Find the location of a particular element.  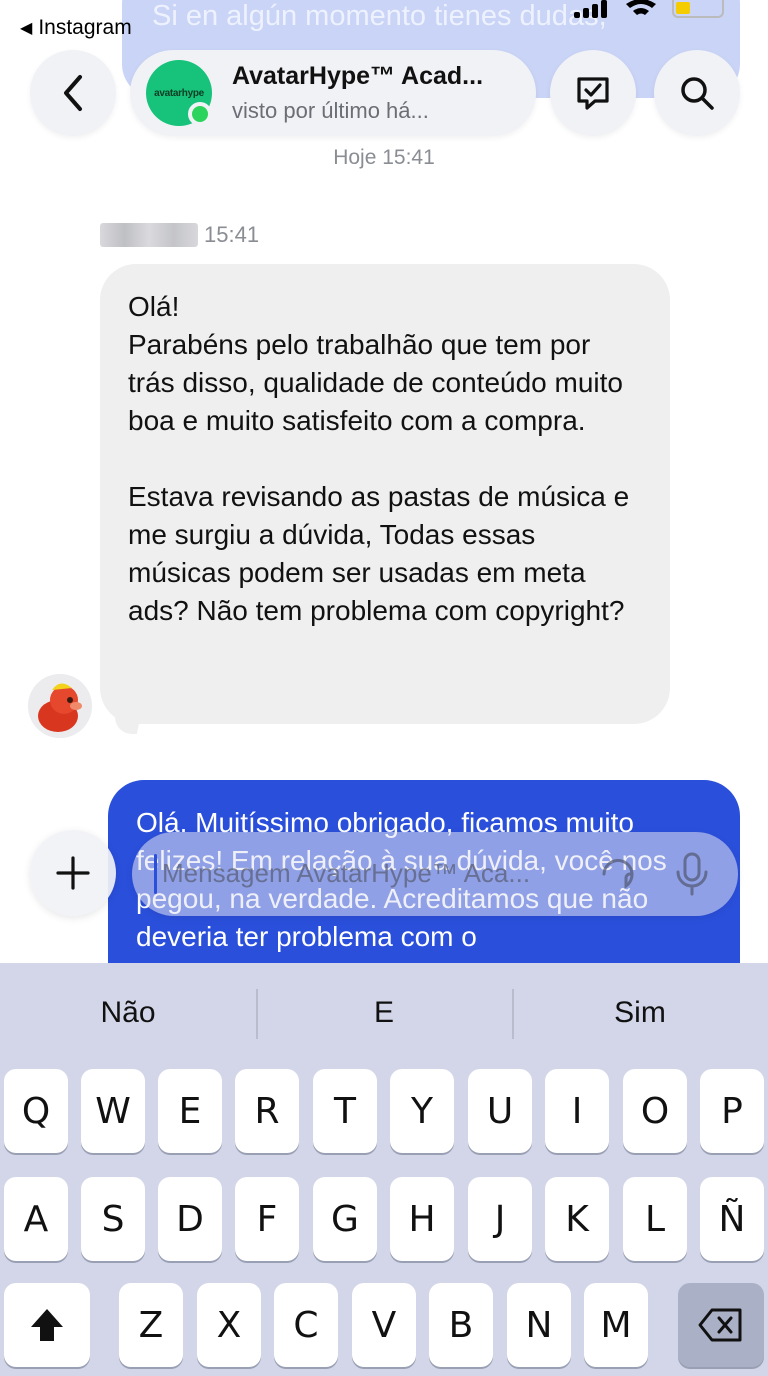

shift-key is located at coordinates (47, 1325).